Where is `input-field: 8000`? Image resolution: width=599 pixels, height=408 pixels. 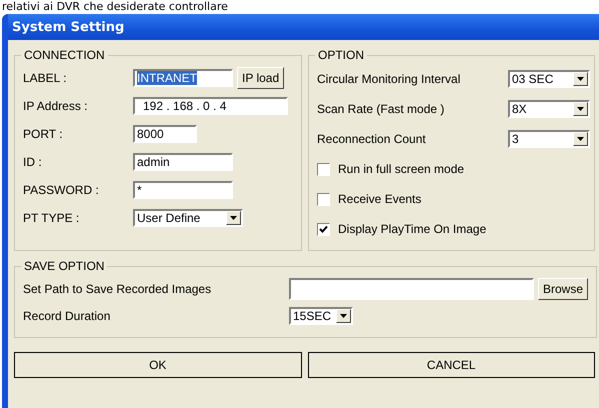
input-field: 8000 is located at coordinates (165, 134).